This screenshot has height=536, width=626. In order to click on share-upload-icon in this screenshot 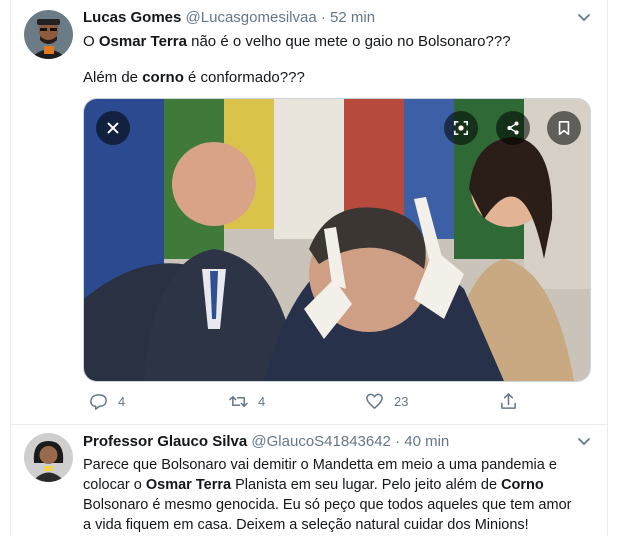, I will do `click(508, 401)`.